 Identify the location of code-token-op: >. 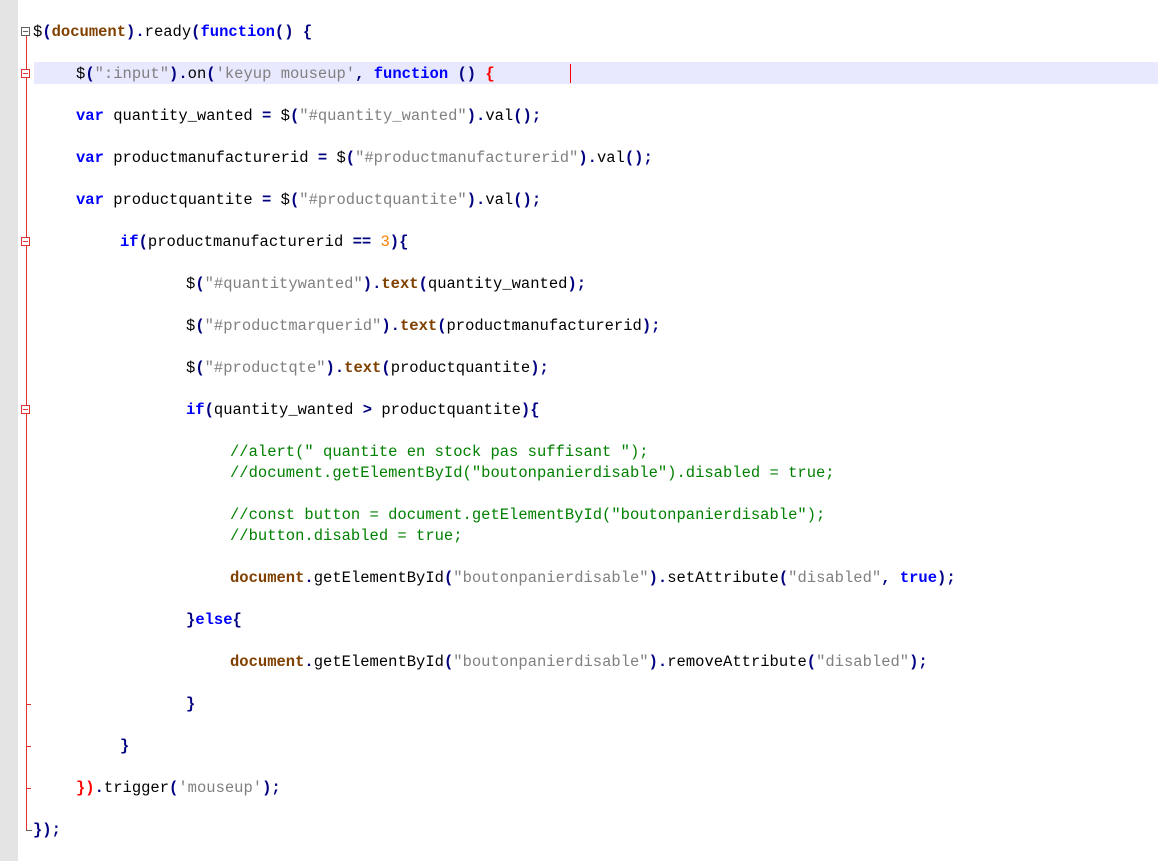
(367, 410).